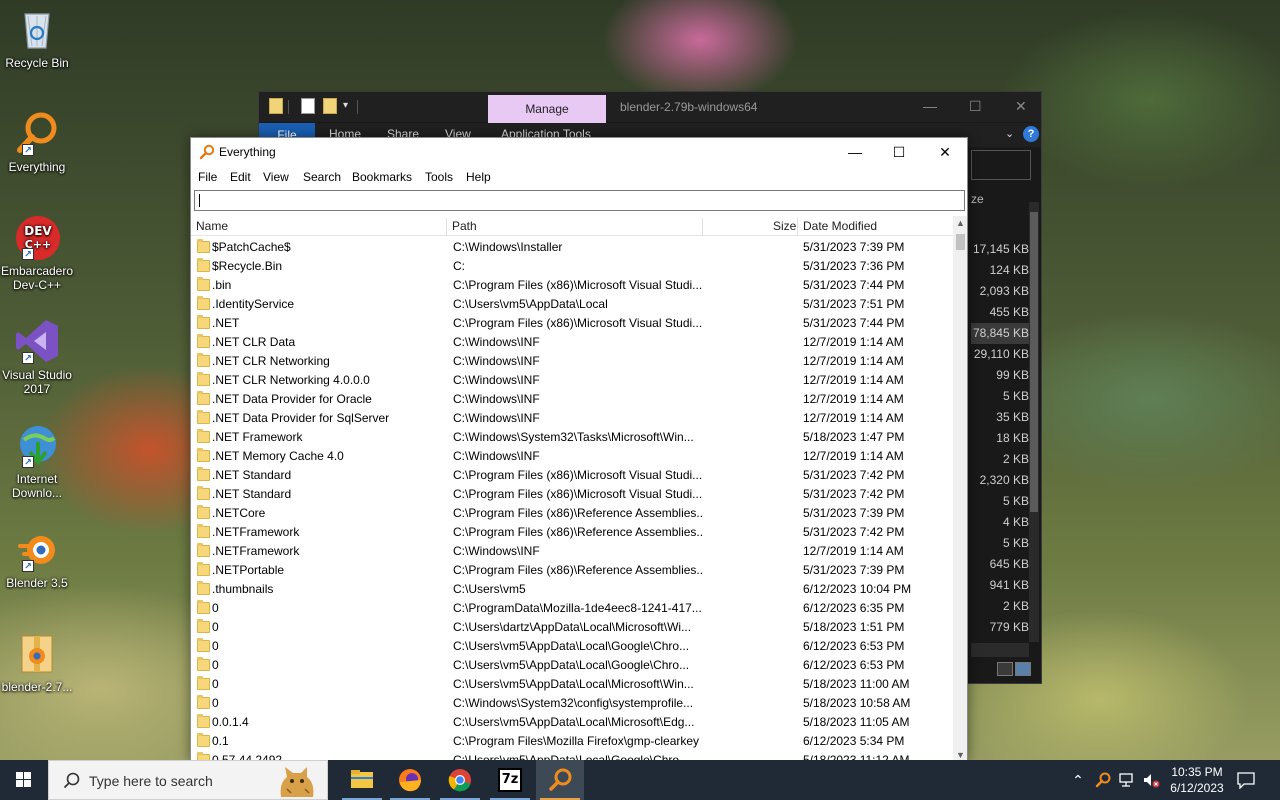 The width and height of the screenshot is (1280, 800). Describe the element at coordinates (1197, 780) in the screenshot. I see `taskbar-clock: 10:35 PM 6/12/2023` at that location.